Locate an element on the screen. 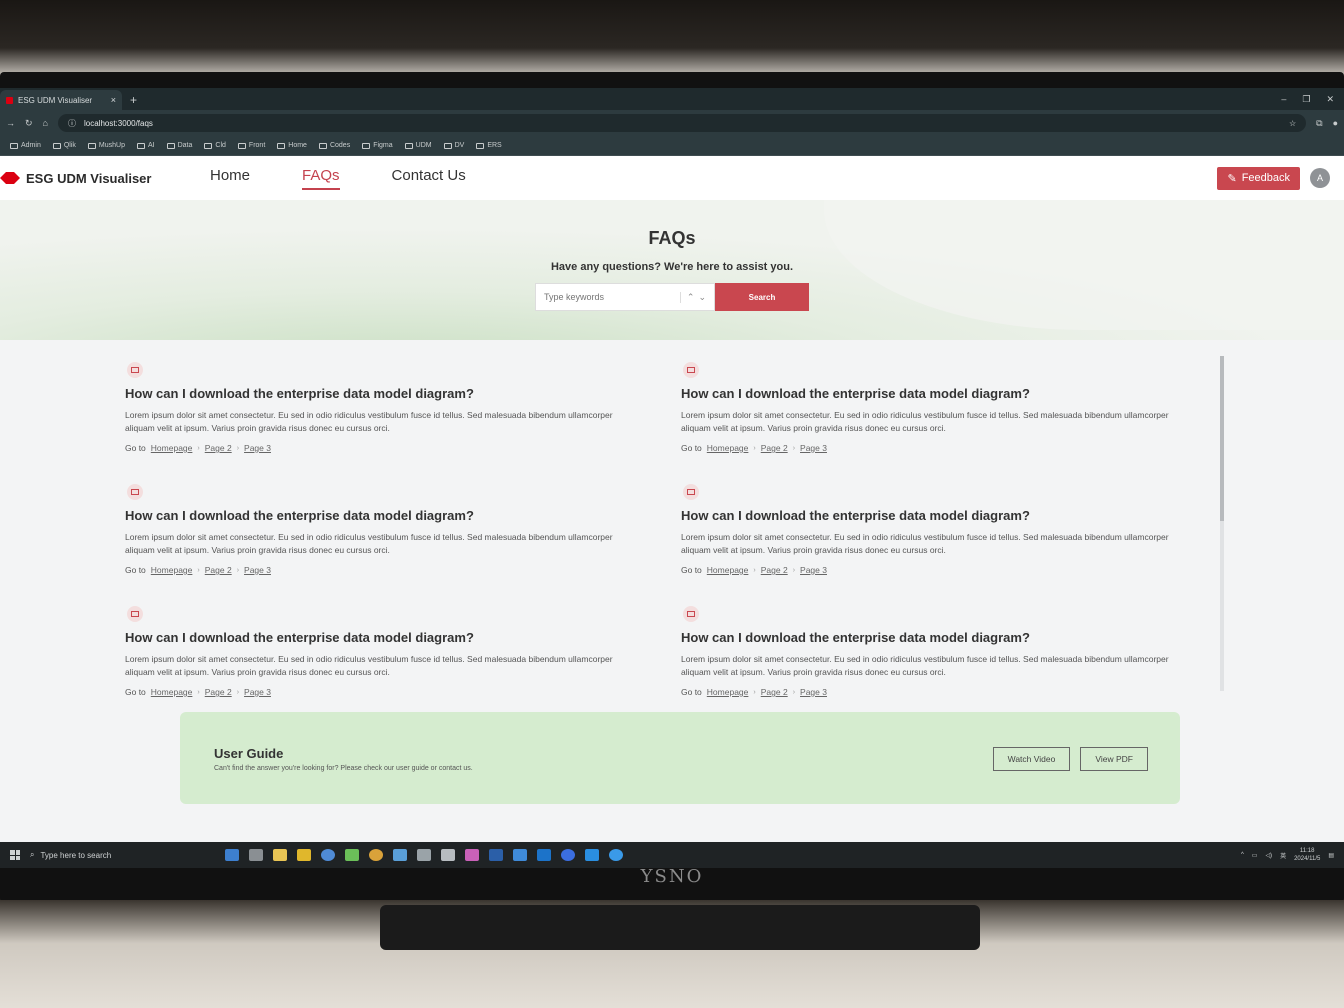  powershell-icon is located at coordinates (496, 855).